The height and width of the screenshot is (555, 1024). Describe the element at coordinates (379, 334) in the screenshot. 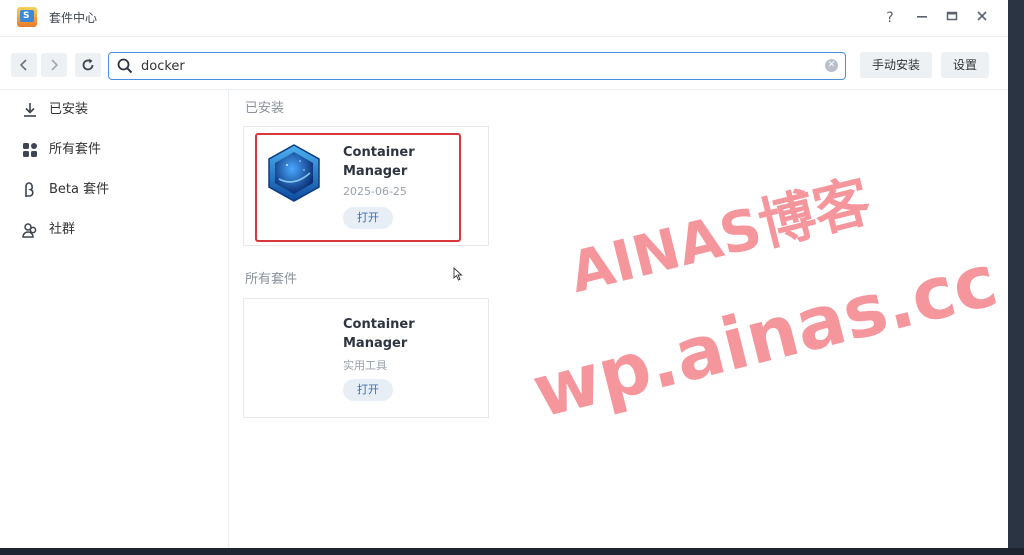

I see `package-name: Container Manager` at that location.